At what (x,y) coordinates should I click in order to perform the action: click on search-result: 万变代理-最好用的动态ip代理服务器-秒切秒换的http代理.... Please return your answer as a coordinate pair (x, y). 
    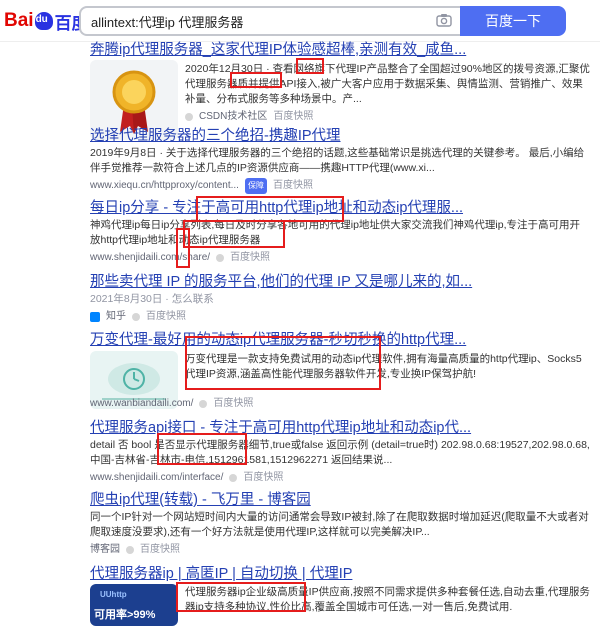
    Looking at the image, I should click on (340, 340).